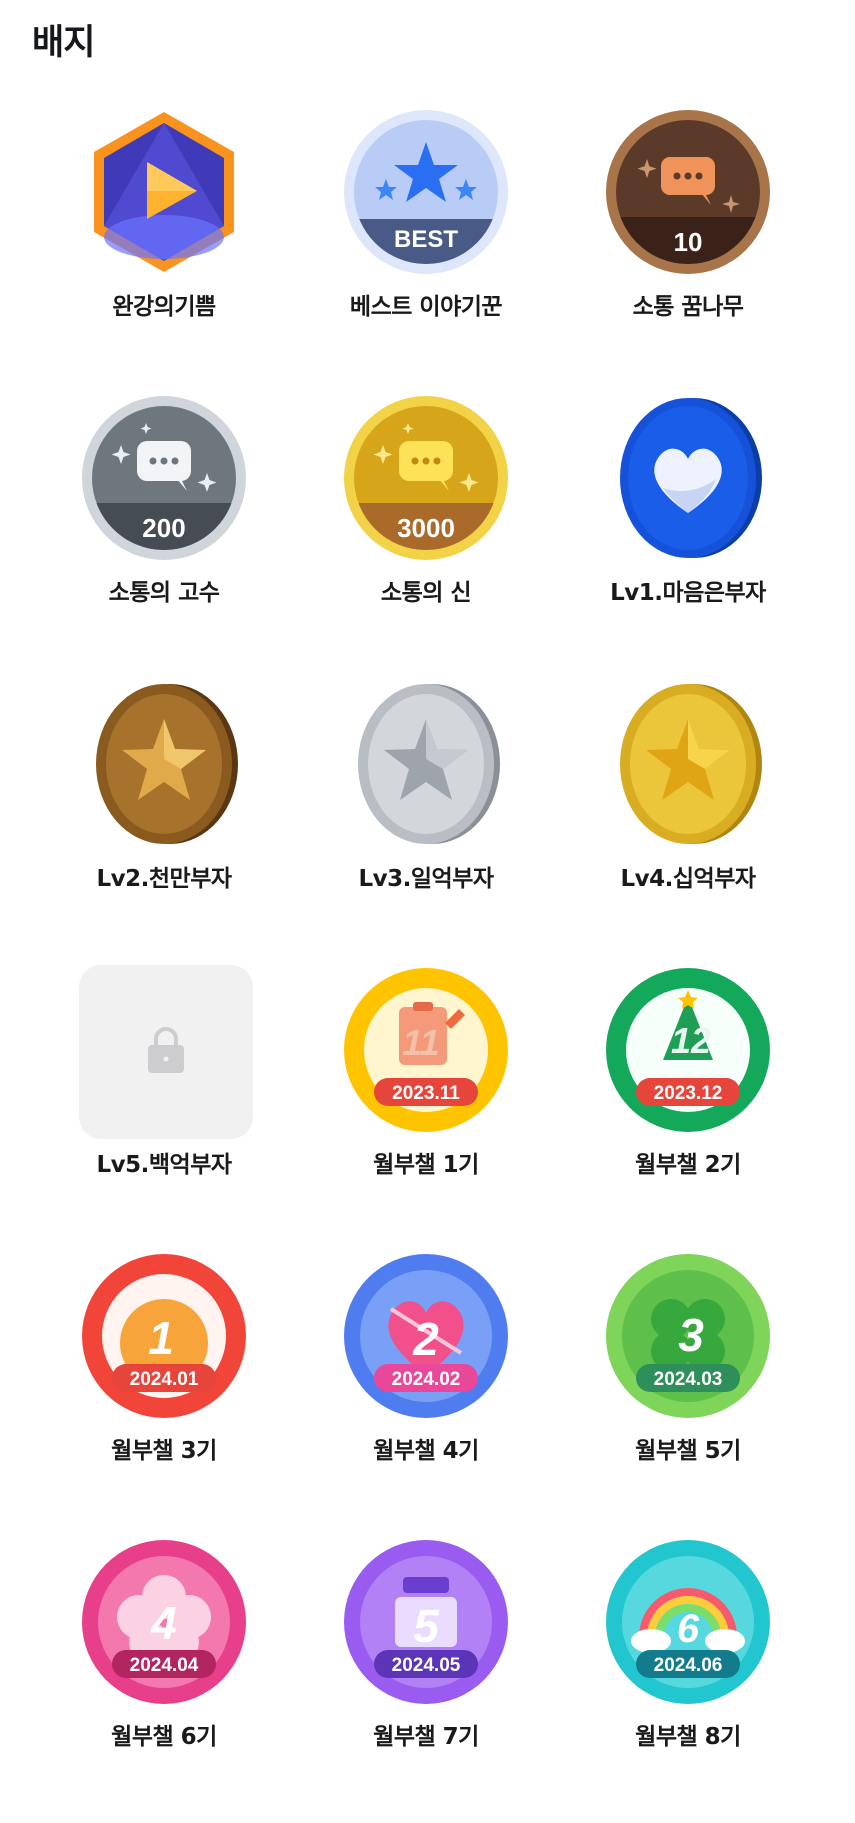 This screenshot has height=1823, width=855. What do you see at coordinates (688, 1451) in the screenshot?
I see `badge-label: 월부챌 5기` at bounding box center [688, 1451].